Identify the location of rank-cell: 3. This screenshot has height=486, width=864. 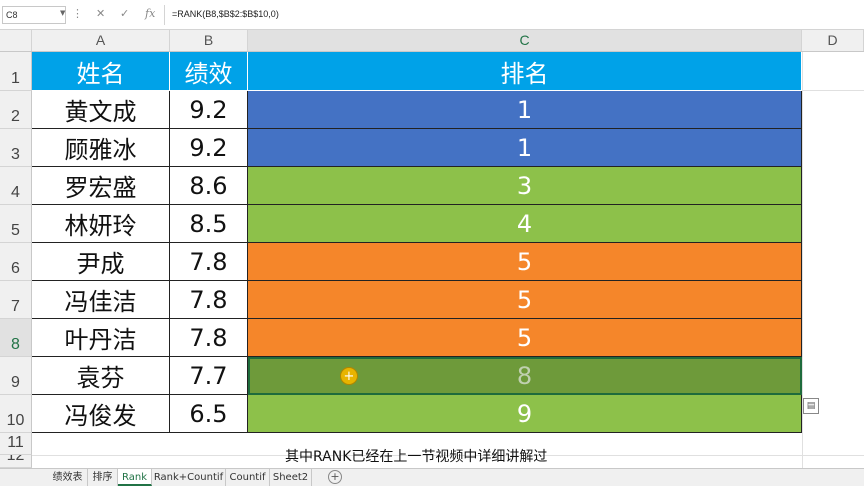
(525, 186).